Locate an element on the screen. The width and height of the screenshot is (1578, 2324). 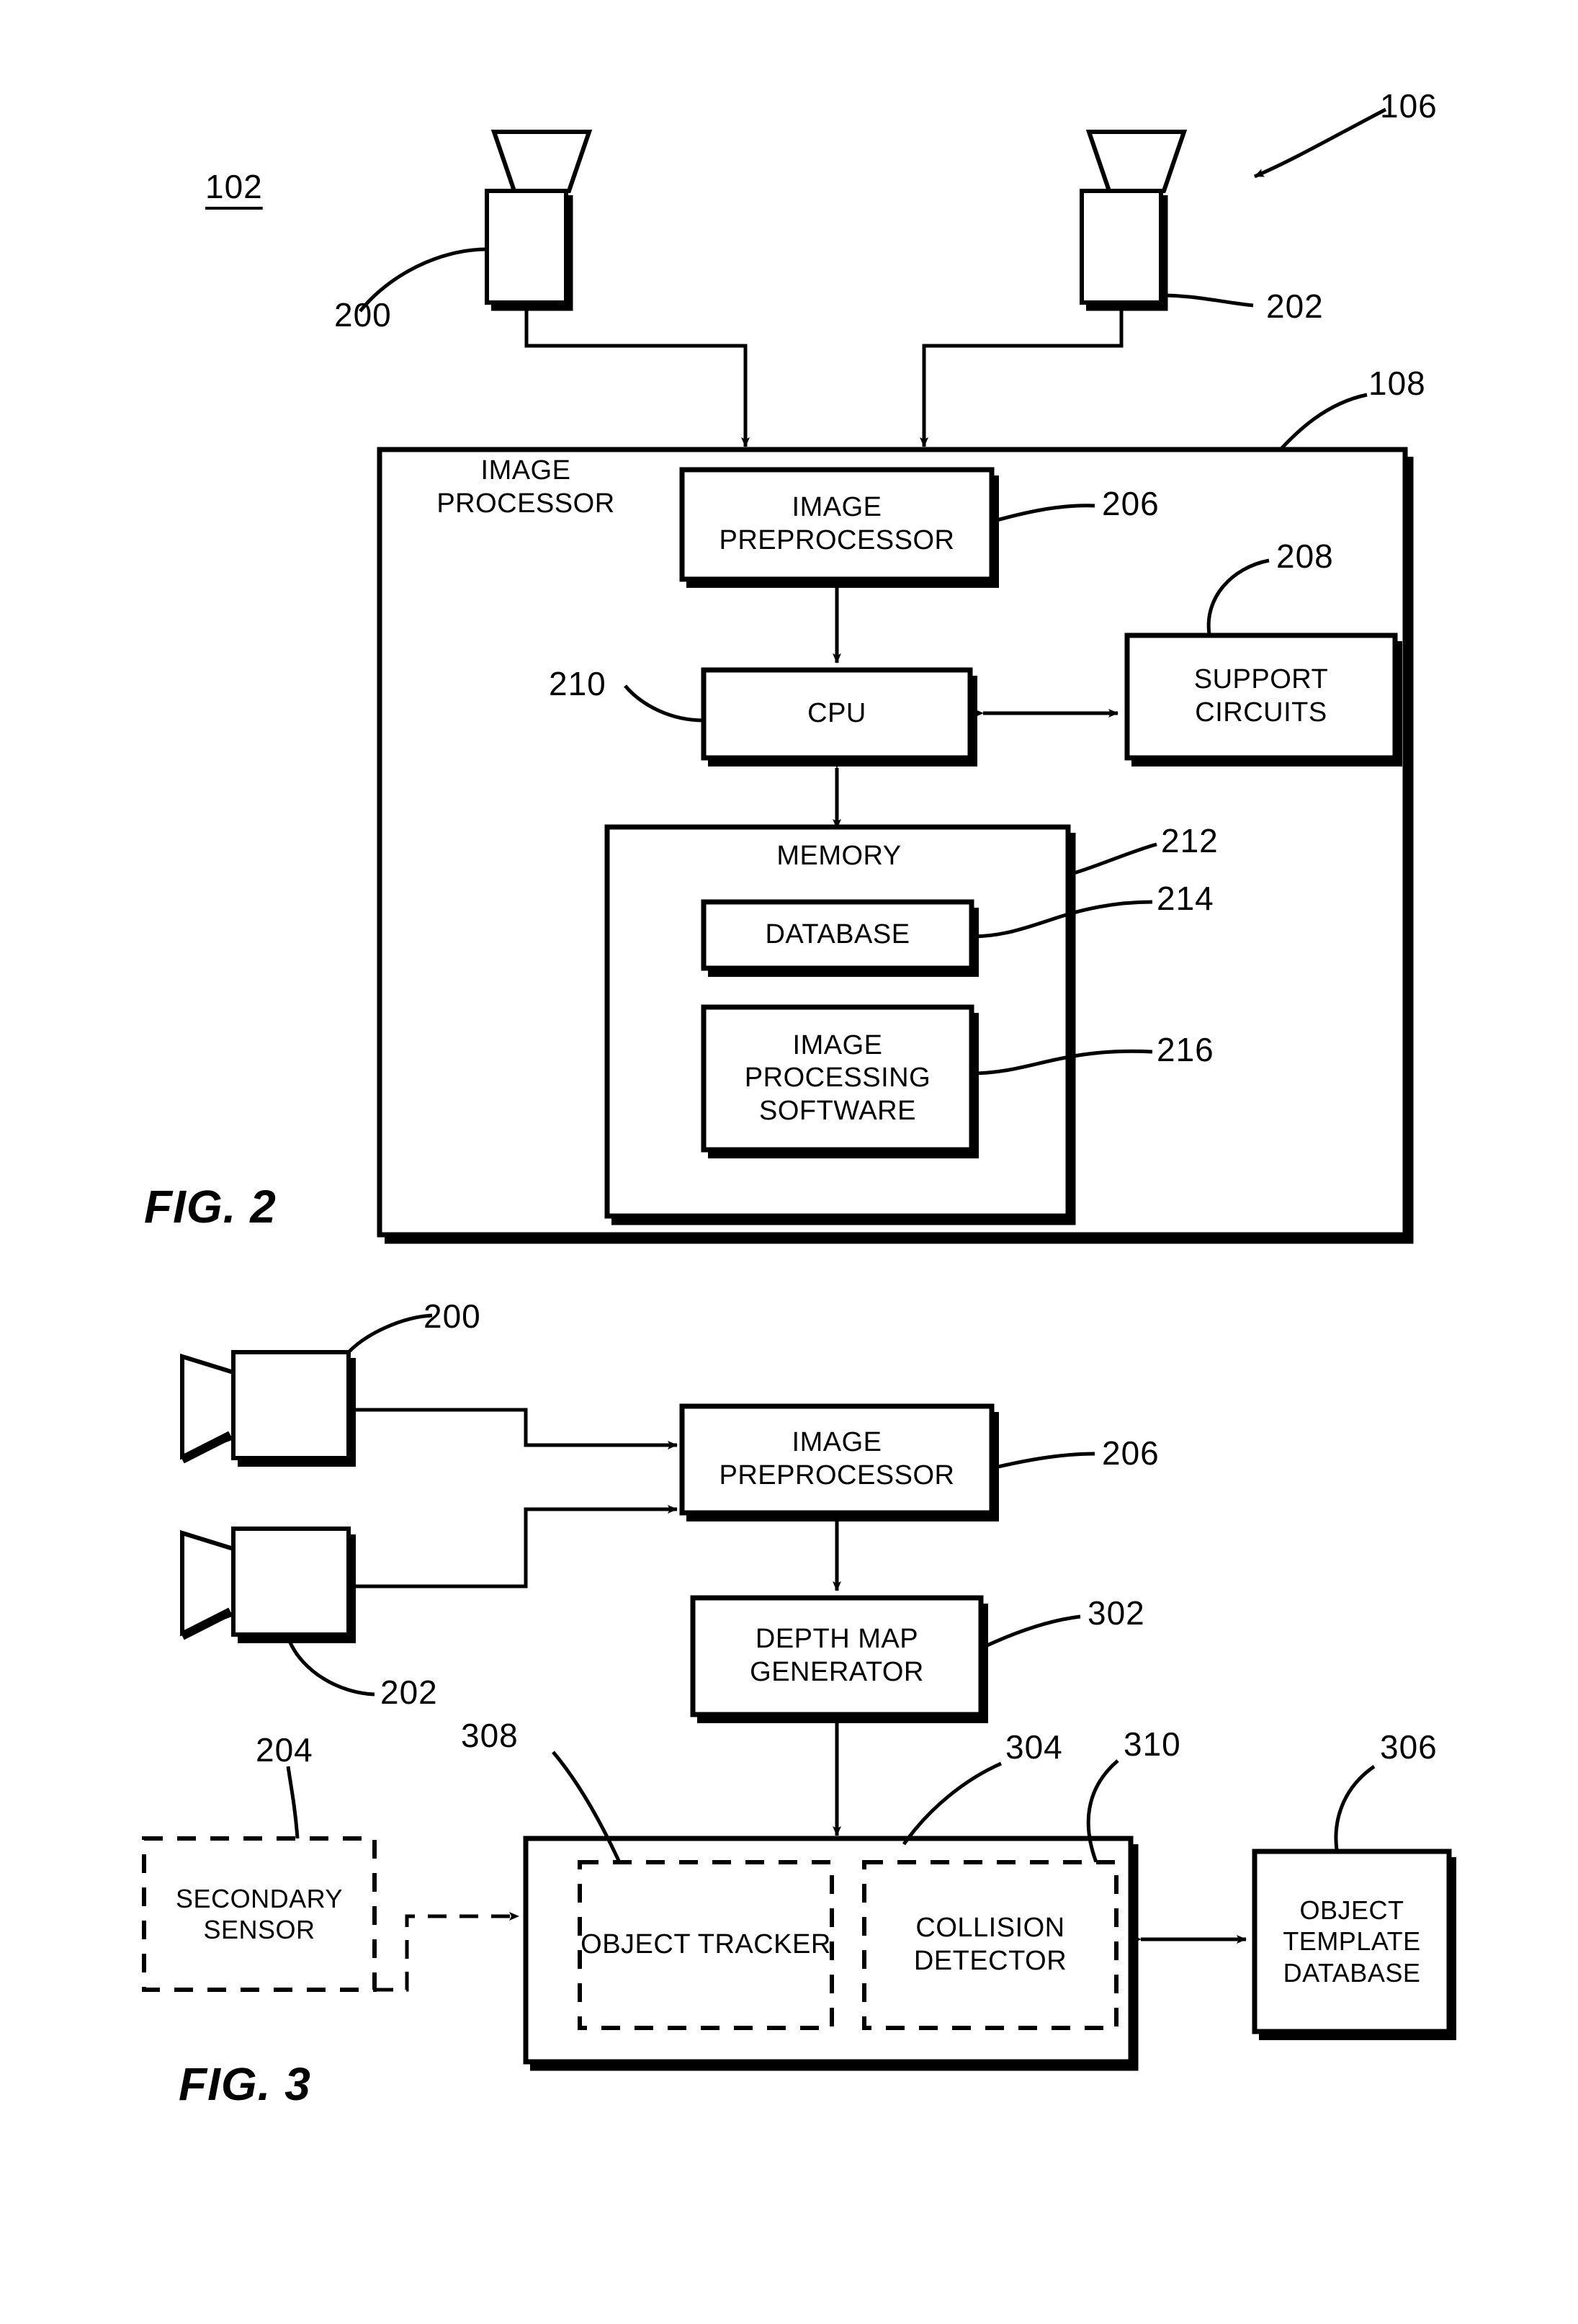
label-collision-detector: COLLISION DETECTOR is located at coordinates (990, 1944).